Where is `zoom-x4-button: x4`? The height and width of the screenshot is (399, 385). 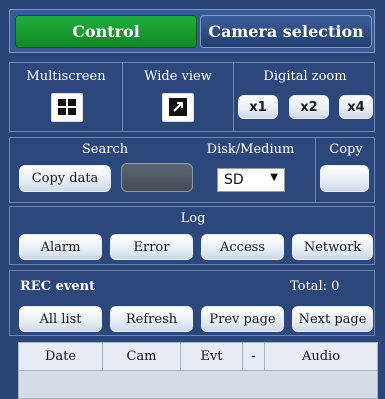
zoom-x4-button: x4 is located at coordinates (356, 107).